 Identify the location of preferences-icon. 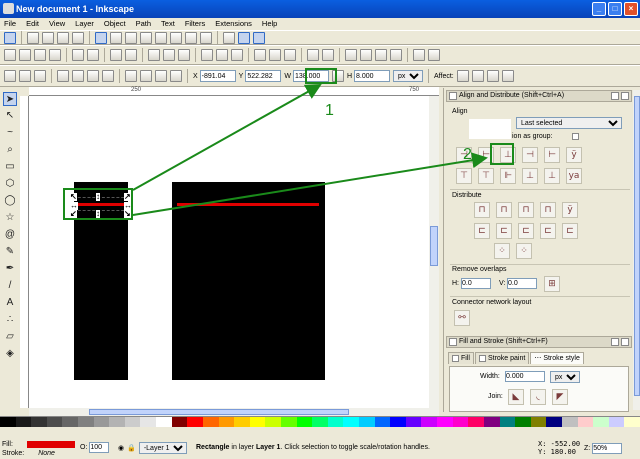
(419, 55).